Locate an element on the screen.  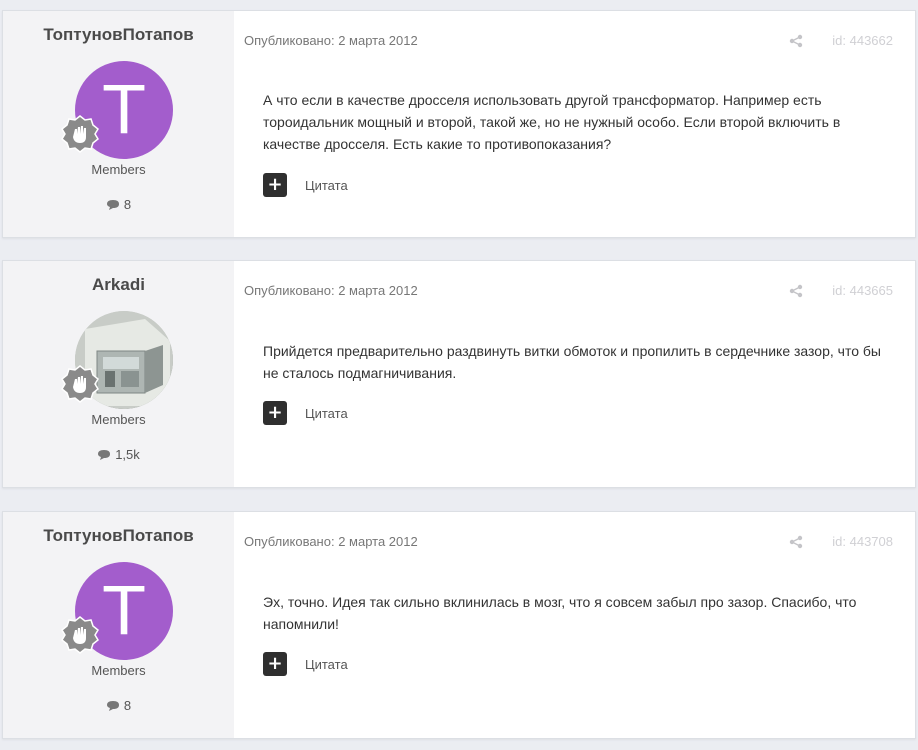
post-count: 1,5k is located at coordinates (118, 454).